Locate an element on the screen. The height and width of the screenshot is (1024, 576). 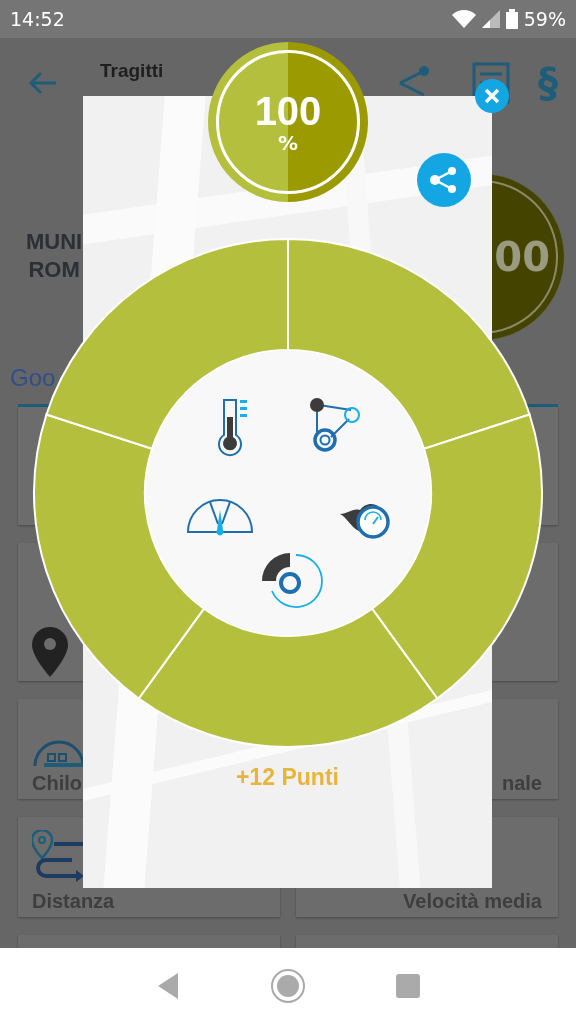
dial-gauge-icon is located at coordinates (220, 517).